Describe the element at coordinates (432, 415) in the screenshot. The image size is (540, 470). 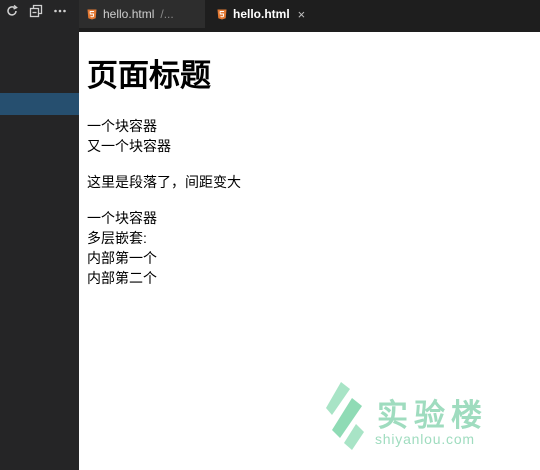
I see `watermark-title: 实验楼` at that location.